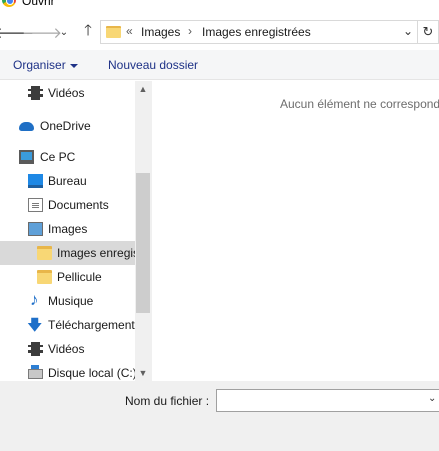 The height and width of the screenshot is (451, 439). What do you see at coordinates (26, 157) in the screenshot?
I see `computer-icon` at bounding box center [26, 157].